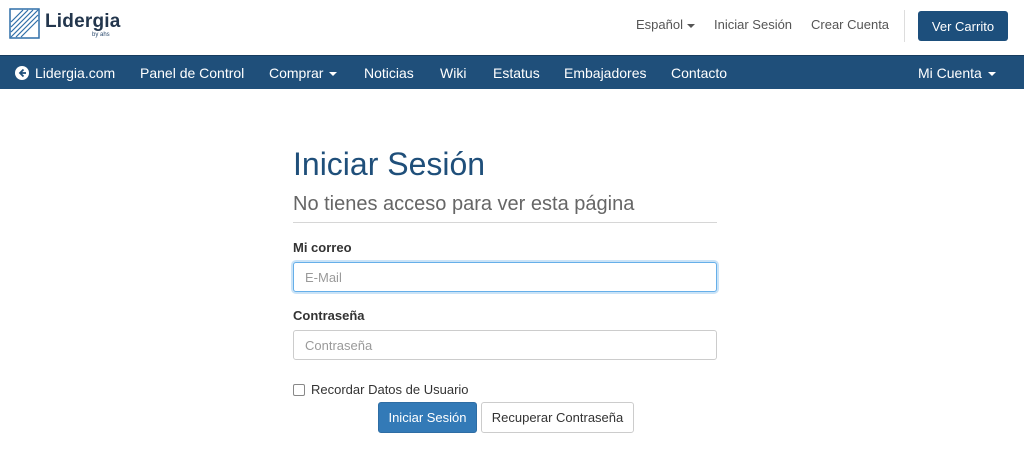  I want to click on nav-item-control-panel: Panel de Control, so click(192, 73).